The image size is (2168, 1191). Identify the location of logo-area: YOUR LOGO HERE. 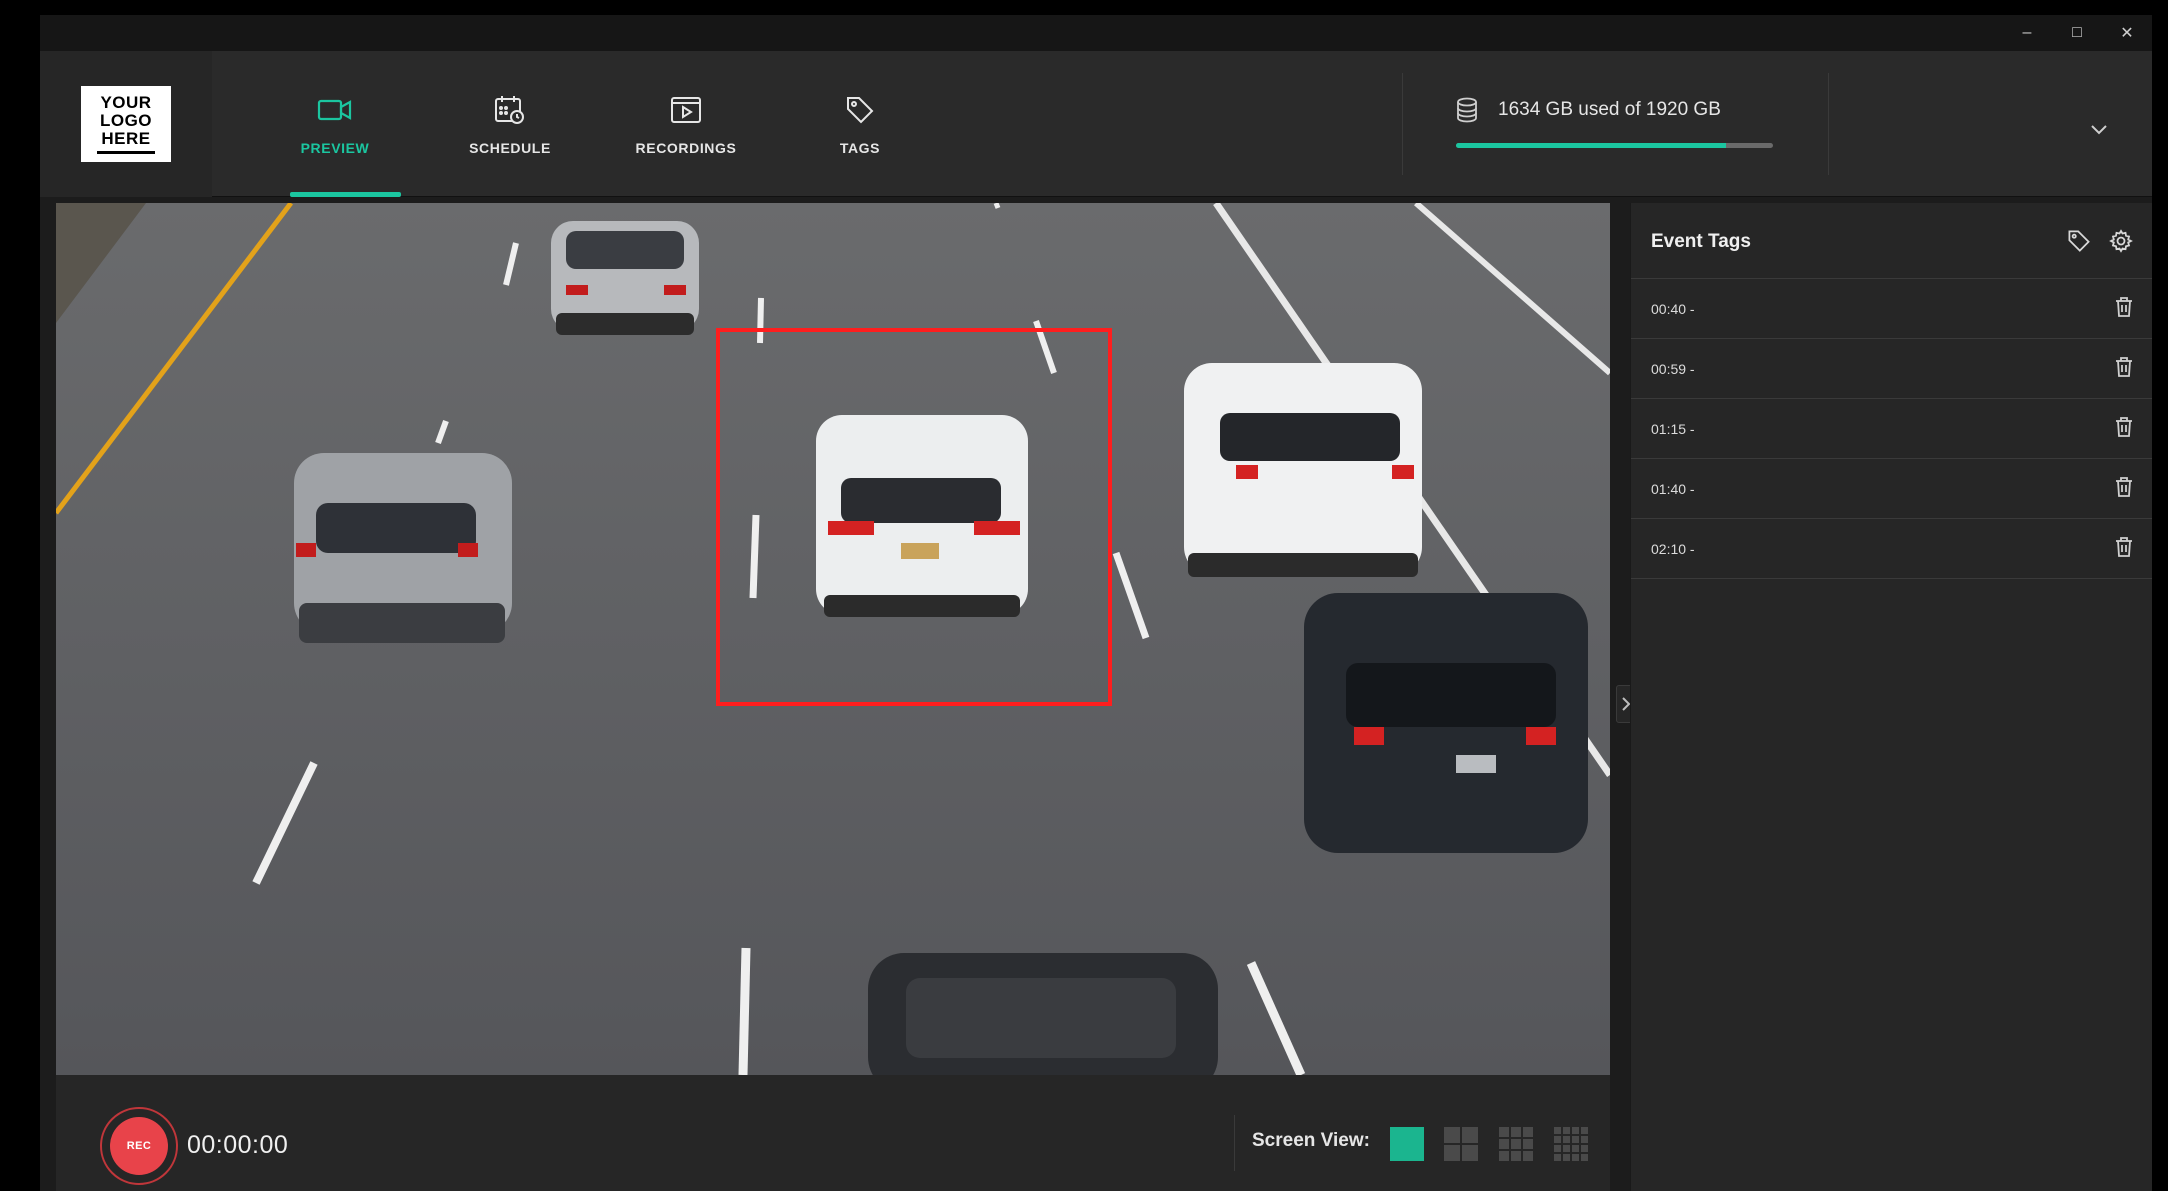
(126, 124).